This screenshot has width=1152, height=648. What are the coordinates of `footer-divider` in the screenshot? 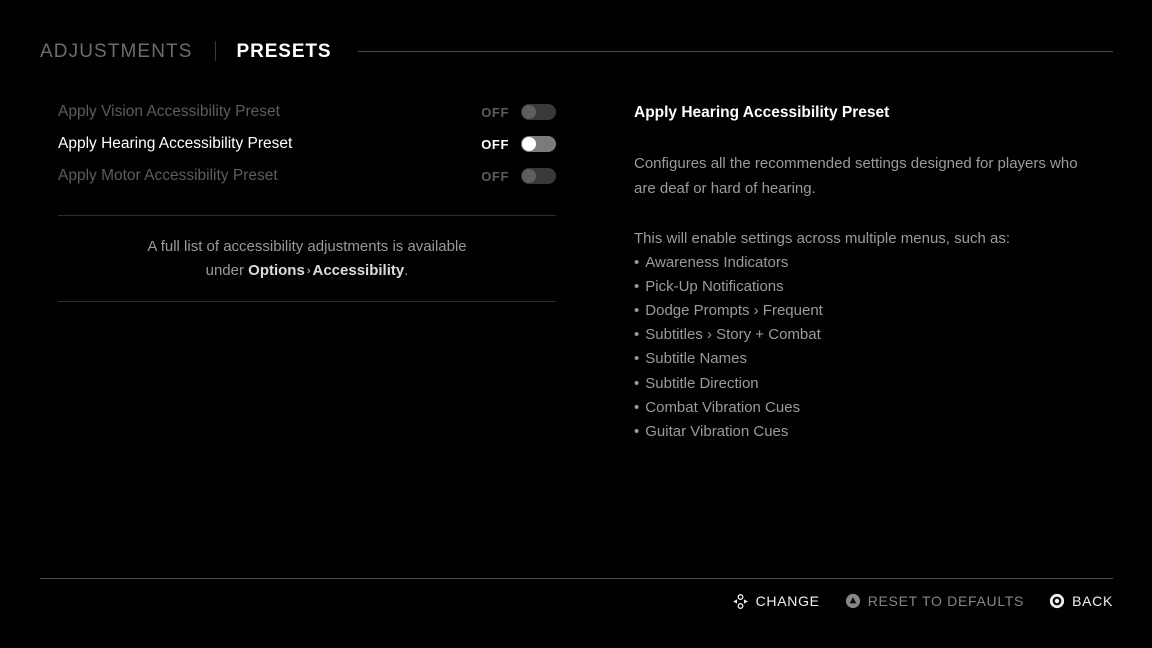 It's located at (576, 578).